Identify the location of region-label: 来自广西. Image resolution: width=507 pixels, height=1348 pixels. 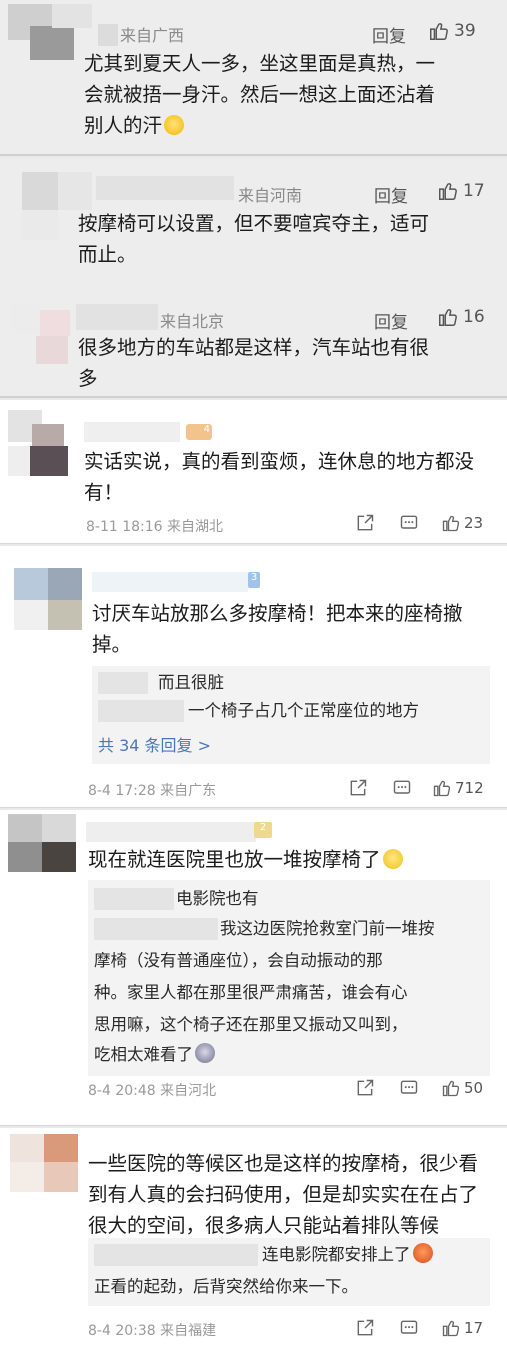
(152, 35).